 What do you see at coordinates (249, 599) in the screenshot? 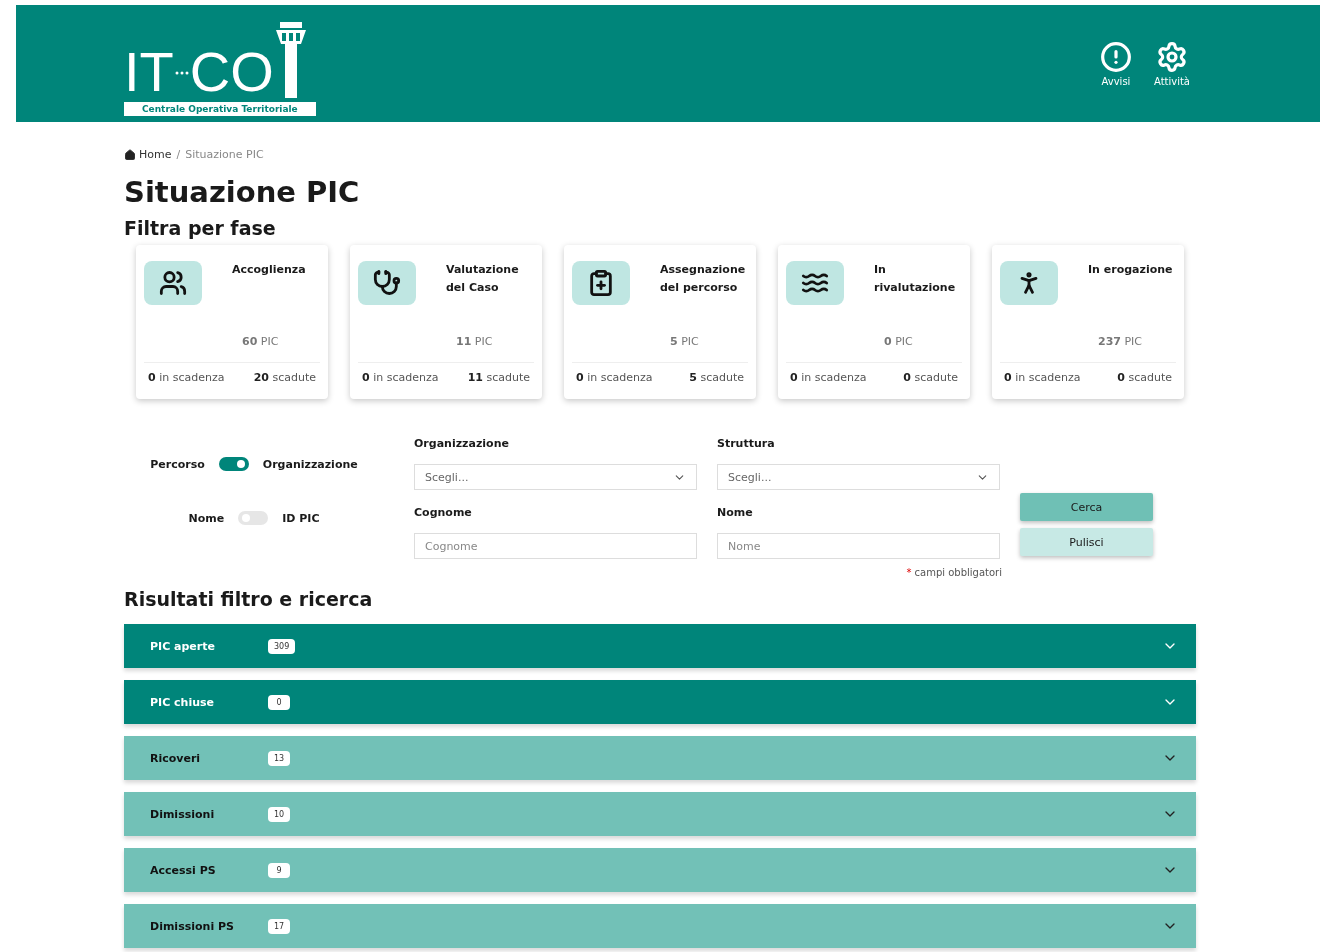
I see `section-heading: Risultati filtro e ricerca` at bounding box center [249, 599].